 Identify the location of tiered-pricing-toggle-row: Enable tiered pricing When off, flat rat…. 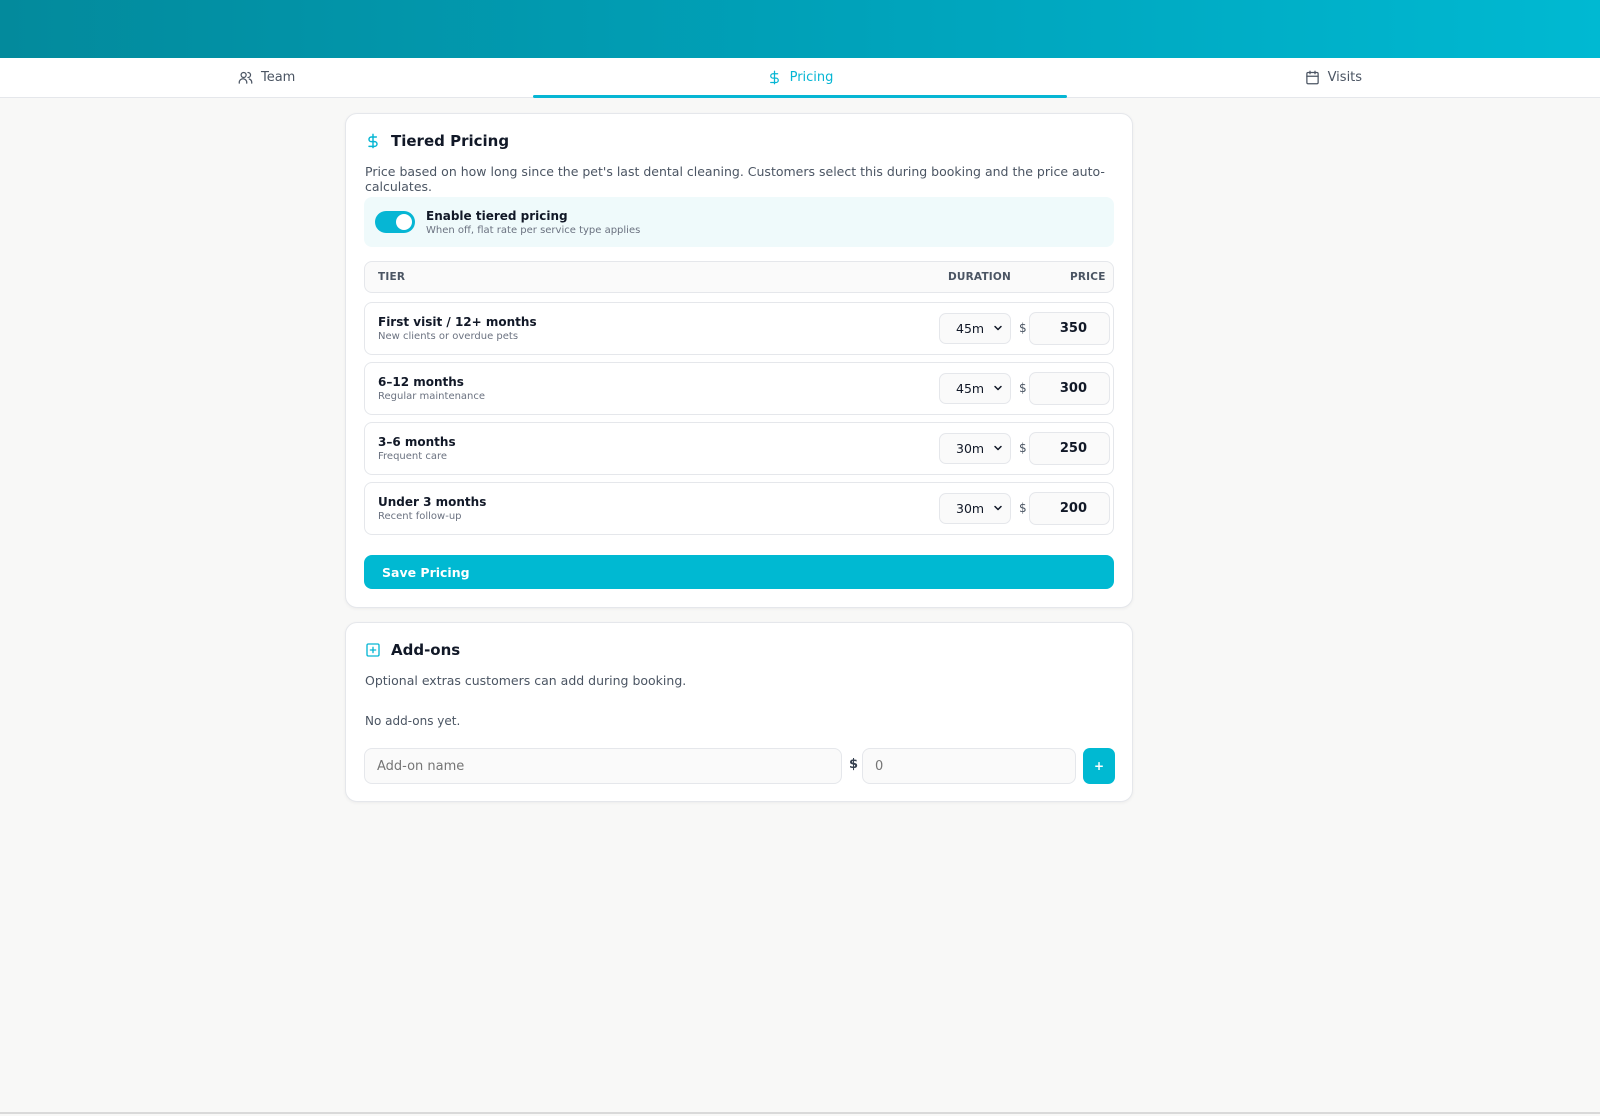
(739, 222).